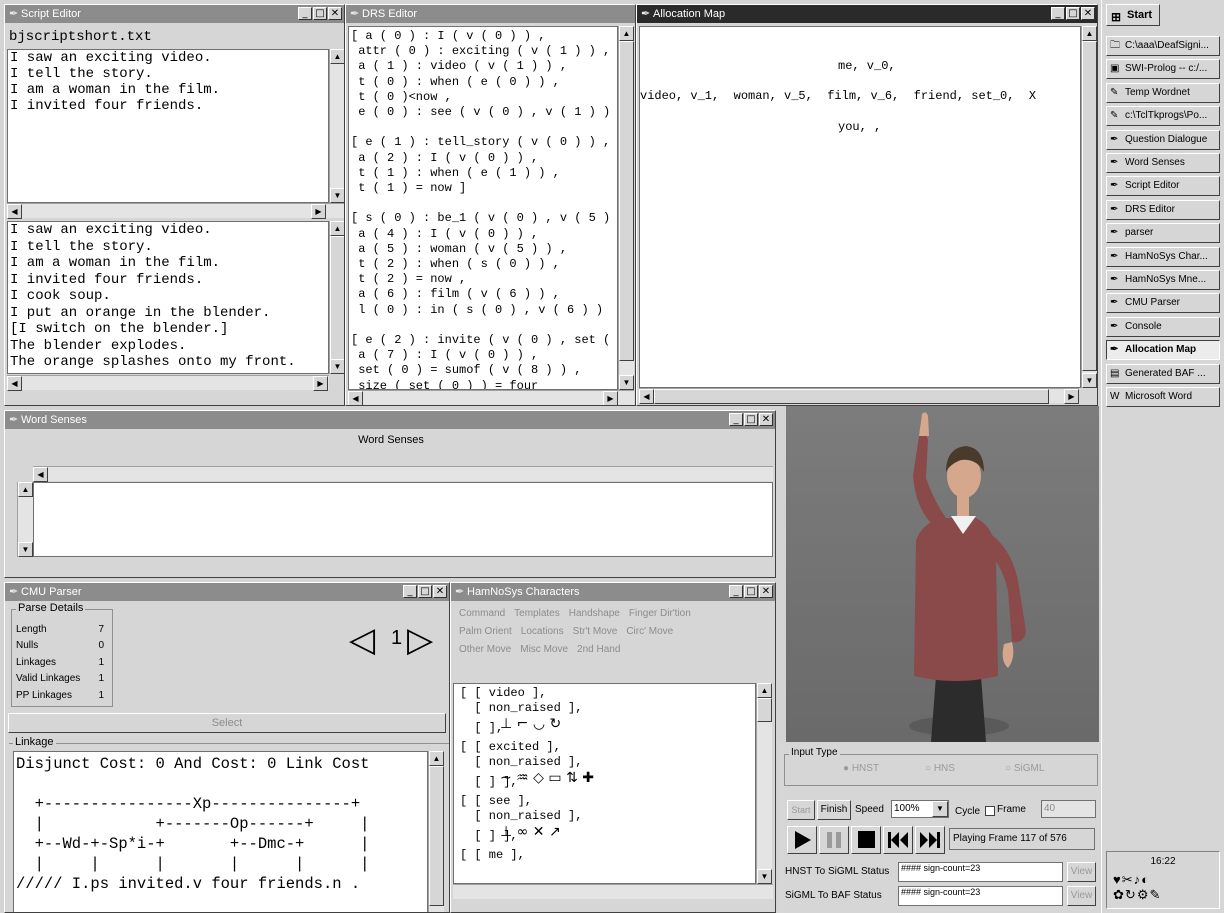 The image size is (1224, 913). Describe the element at coordinates (403, 519) in the screenshot. I see `word-senses-list` at that location.